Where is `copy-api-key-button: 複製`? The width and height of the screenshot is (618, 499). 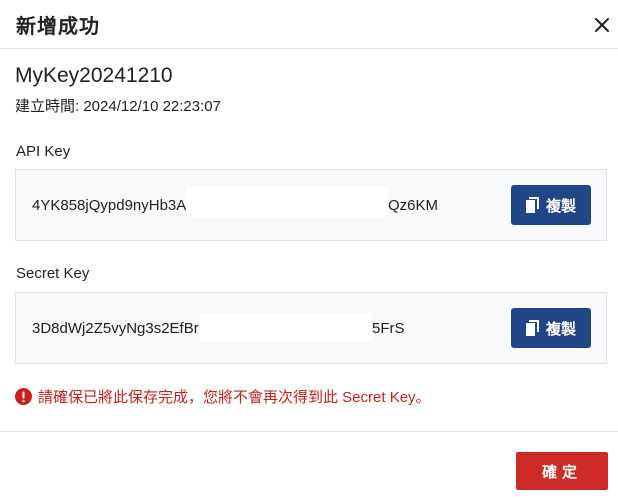 copy-api-key-button: 複製 is located at coordinates (551, 205).